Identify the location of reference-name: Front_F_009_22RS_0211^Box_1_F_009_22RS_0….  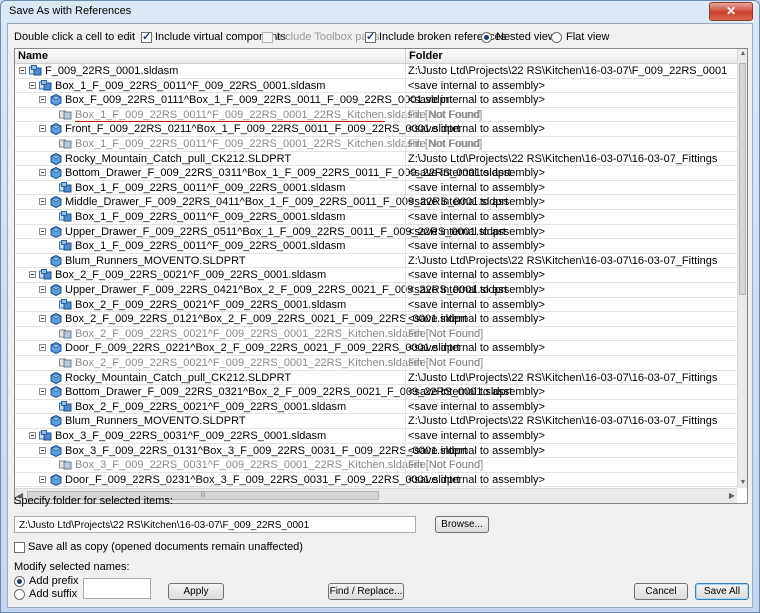
(262, 129).